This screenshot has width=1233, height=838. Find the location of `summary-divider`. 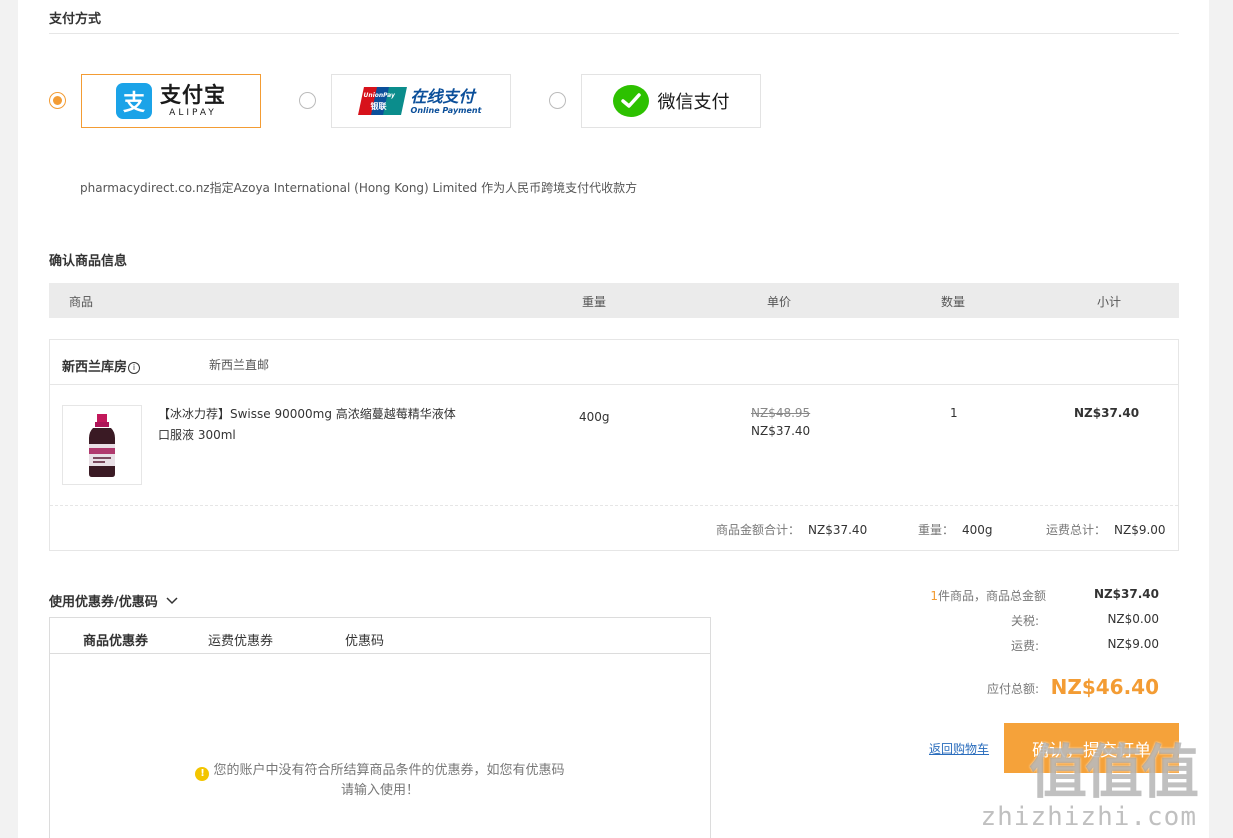

summary-divider is located at coordinates (614, 505).